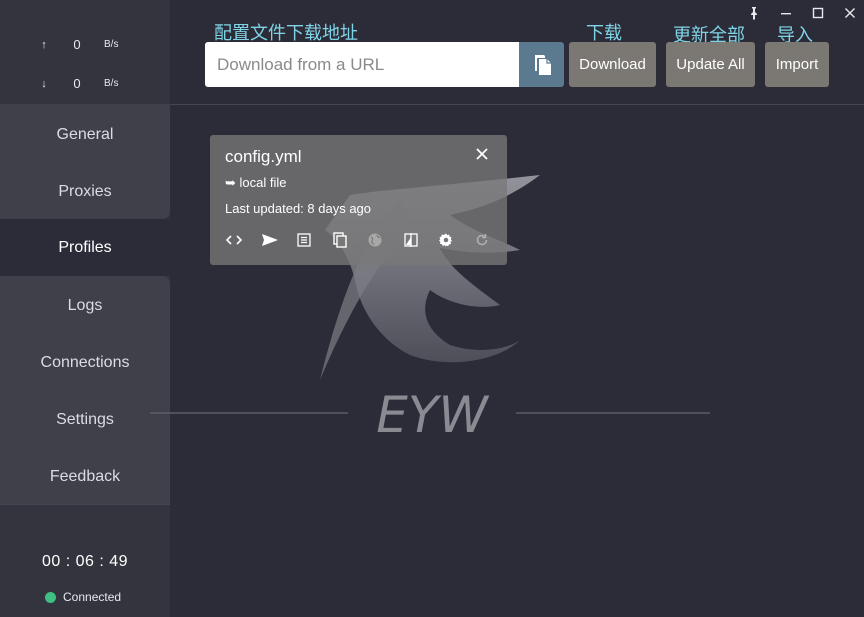 The image size is (864, 617). I want to click on download-button: Download, so click(612, 64).